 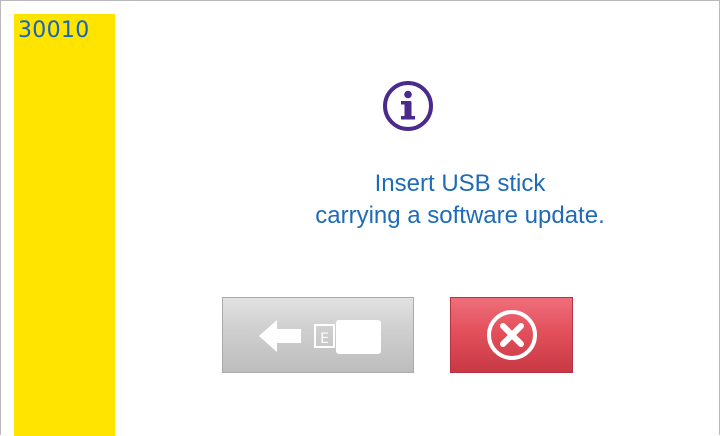 What do you see at coordinates (460, 215) in the screenshot?
I see `message-line-2: carrying a software update.` at bounding box center [460, 215].